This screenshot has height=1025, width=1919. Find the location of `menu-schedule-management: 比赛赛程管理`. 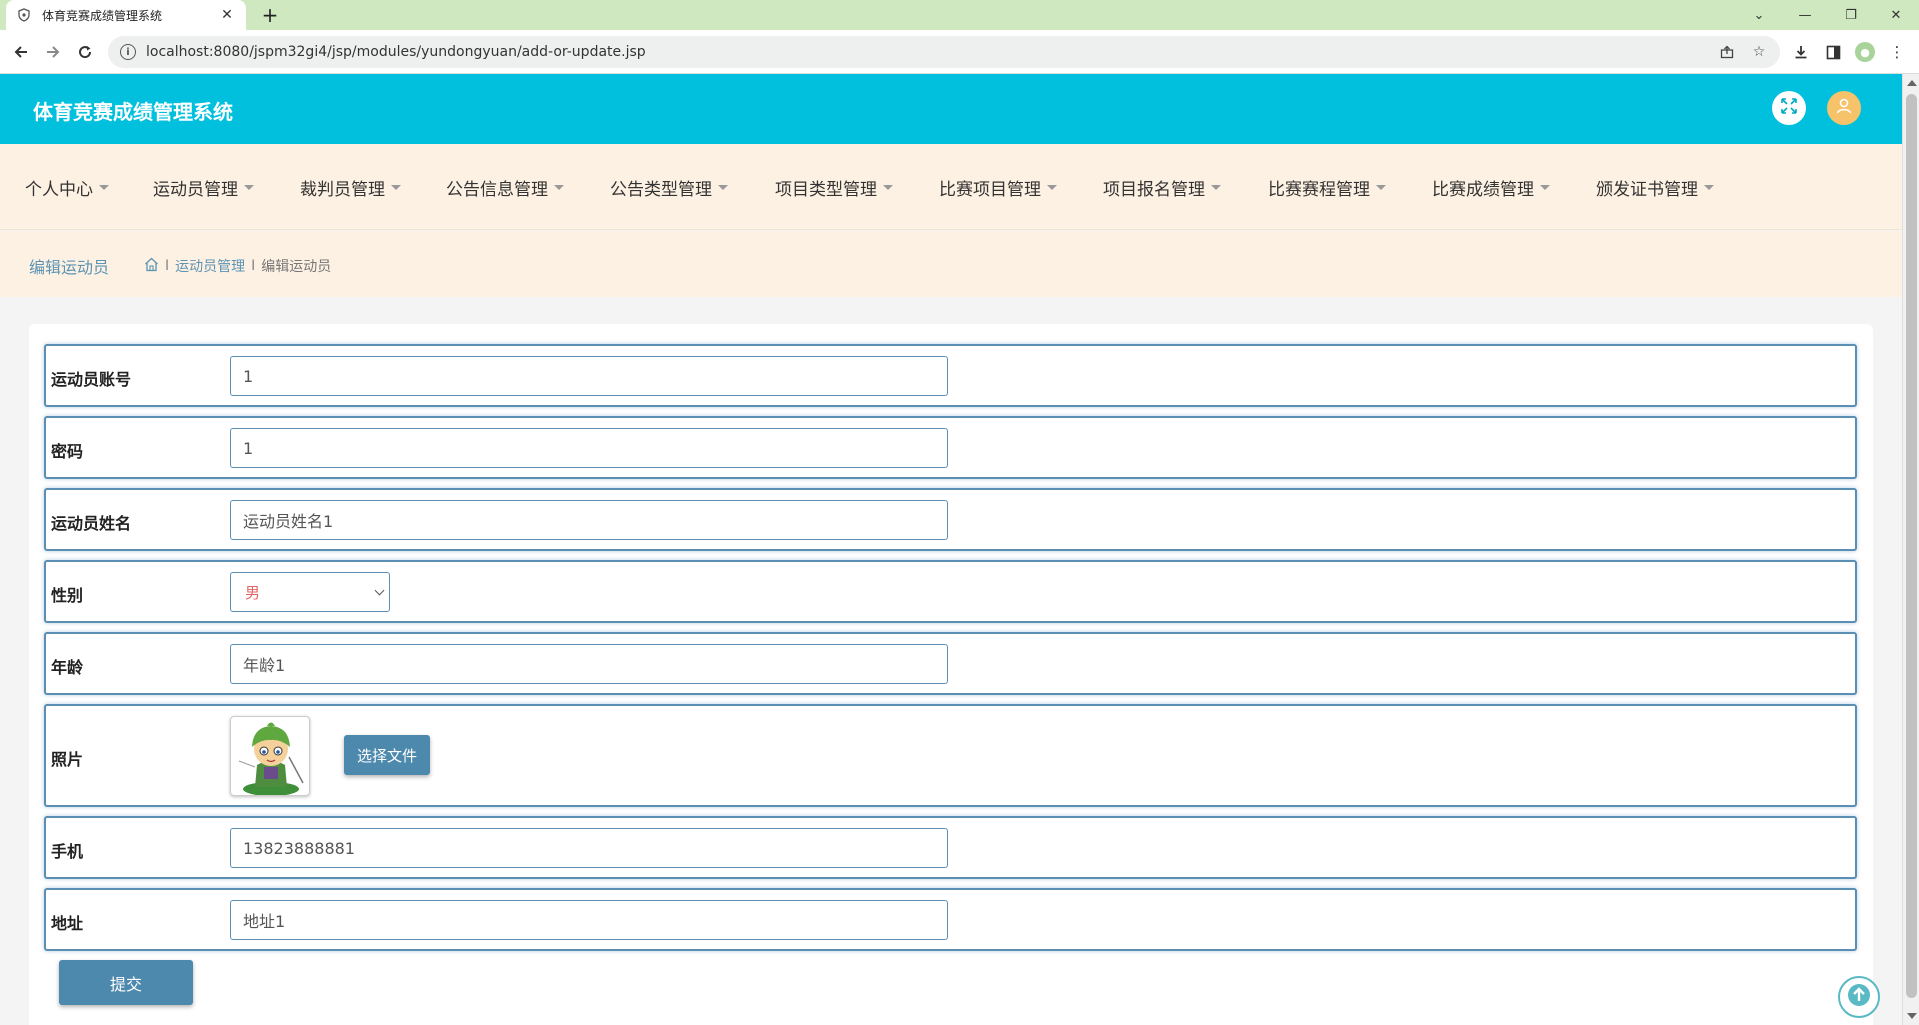

menu-schedule-management: 比赛赛程管理 is located at coordinates (1327, 187).